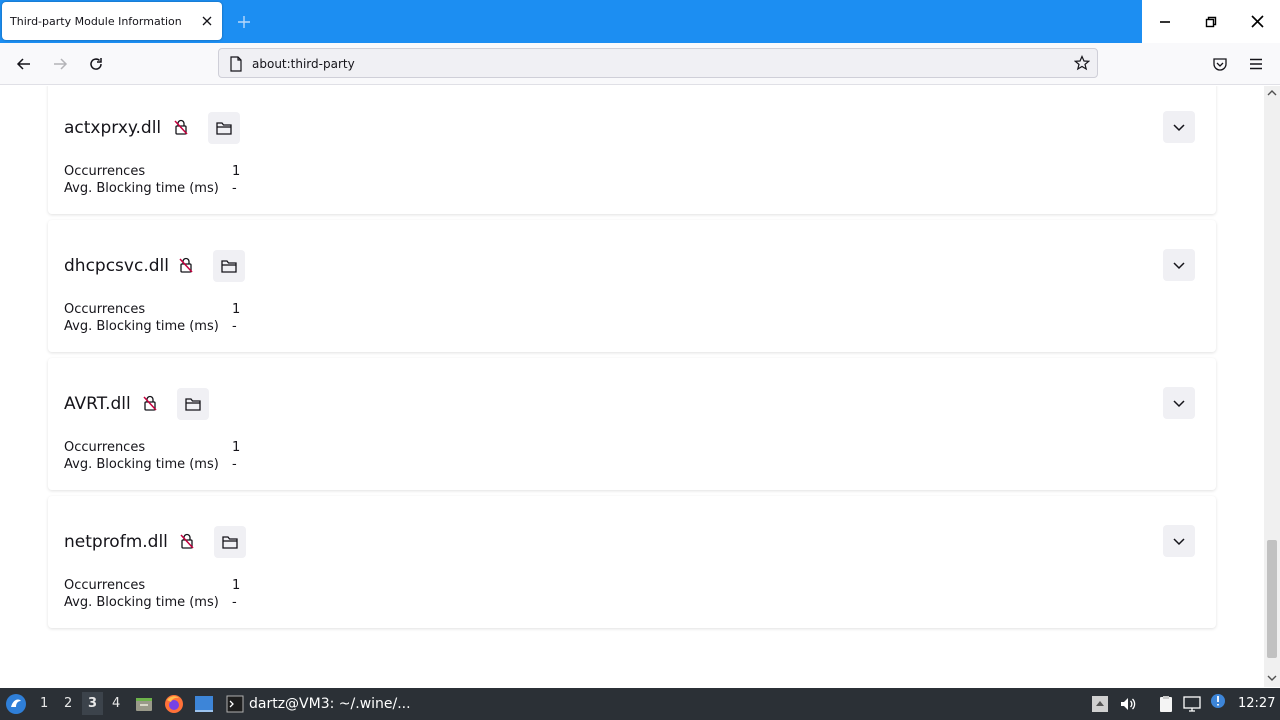 The image size is (1280, 720). Describe the element at coordinates (207, 21) in the screenshot. I see `close-tab-icon` at that location.